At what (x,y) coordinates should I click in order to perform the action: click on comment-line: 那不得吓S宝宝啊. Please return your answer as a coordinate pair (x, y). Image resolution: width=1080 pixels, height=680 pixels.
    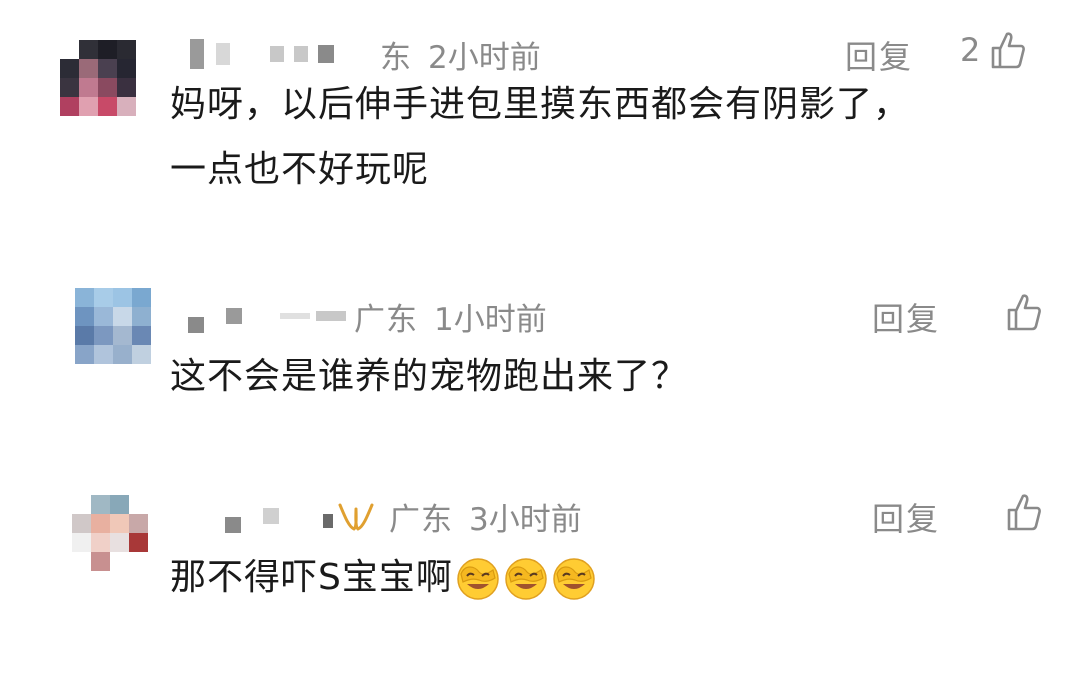
    Looking at the image, I should click on (311, 577).